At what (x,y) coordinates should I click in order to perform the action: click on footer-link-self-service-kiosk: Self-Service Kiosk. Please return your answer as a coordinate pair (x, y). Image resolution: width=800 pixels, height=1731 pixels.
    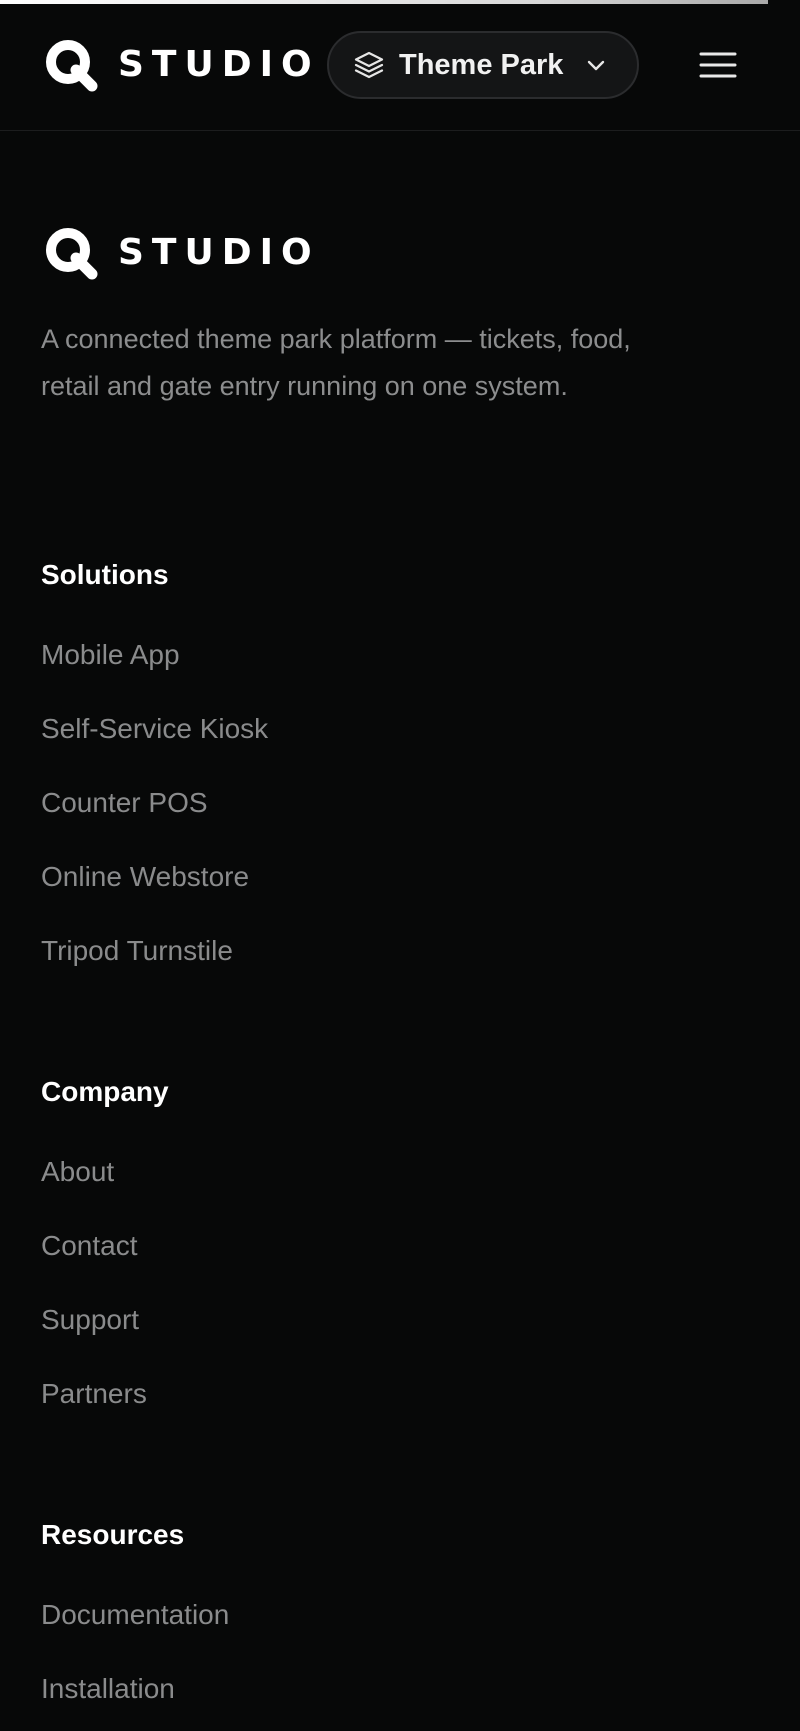
    Looking at the image, I should click on (154, 729).